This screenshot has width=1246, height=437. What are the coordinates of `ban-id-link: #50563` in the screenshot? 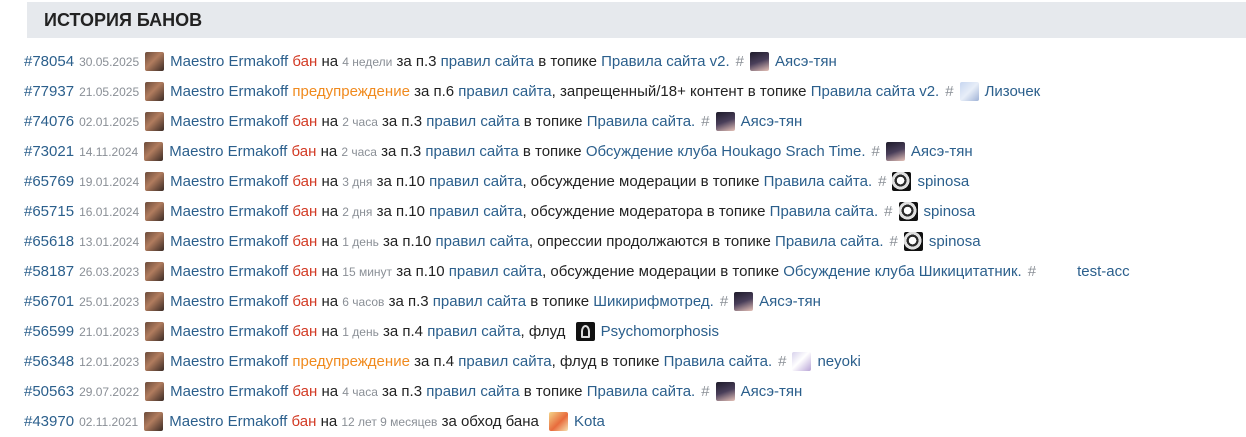 It's located at (49, 391).